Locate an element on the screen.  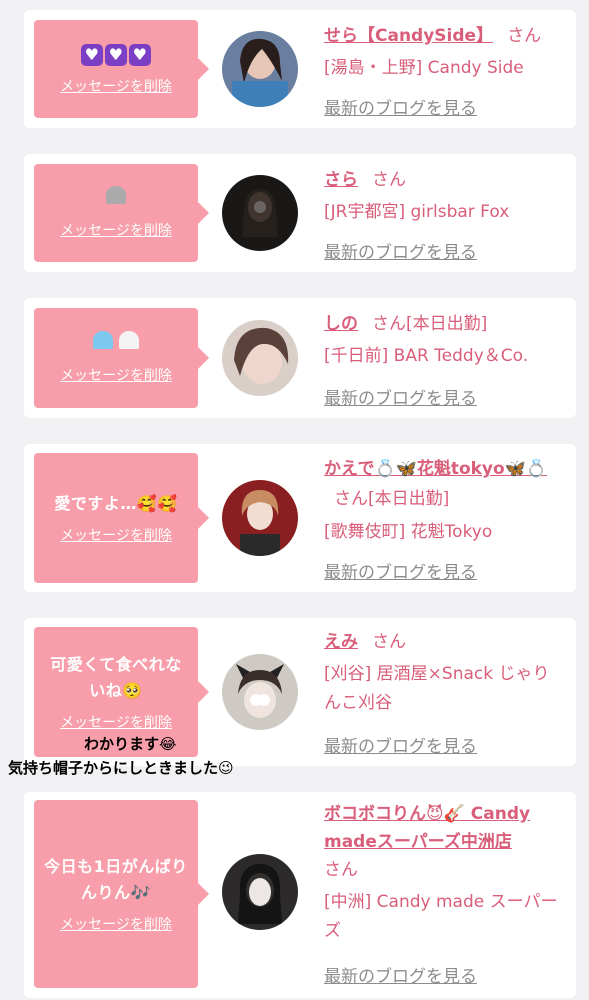
message-text: 愛ですよ…🥰🥰 is located at coordinates (116, 503).